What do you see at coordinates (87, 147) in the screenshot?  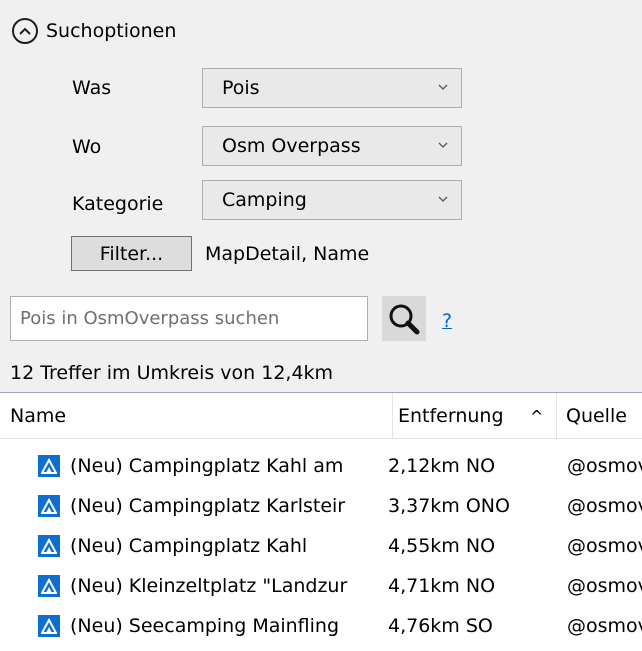 I see `wo-label: Wo` at bounding box center [87, 147].